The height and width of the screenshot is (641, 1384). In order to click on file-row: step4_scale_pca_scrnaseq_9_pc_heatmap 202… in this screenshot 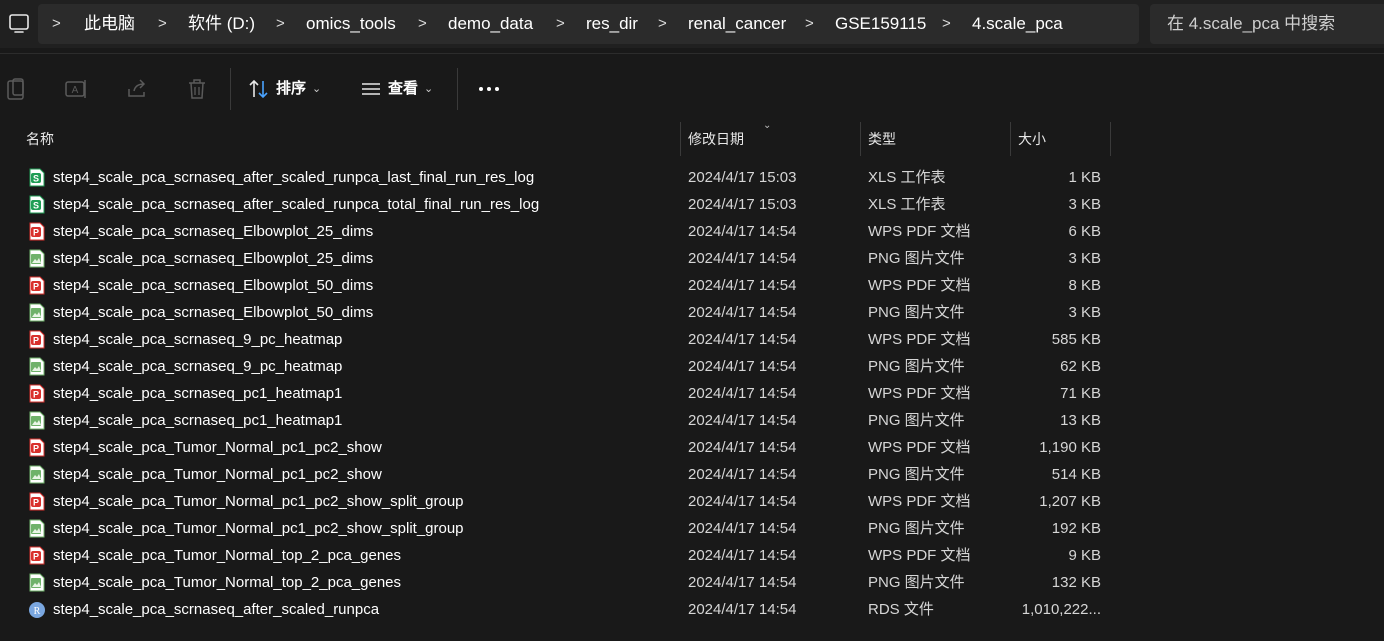, I will do `click(692, 366)`.